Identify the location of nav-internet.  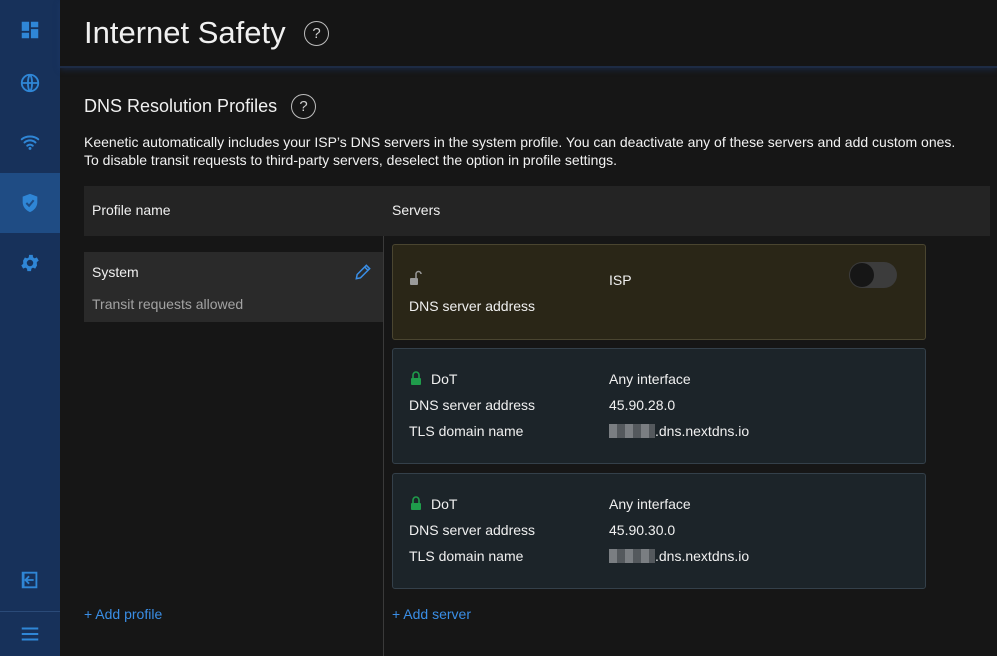
(30, 83).